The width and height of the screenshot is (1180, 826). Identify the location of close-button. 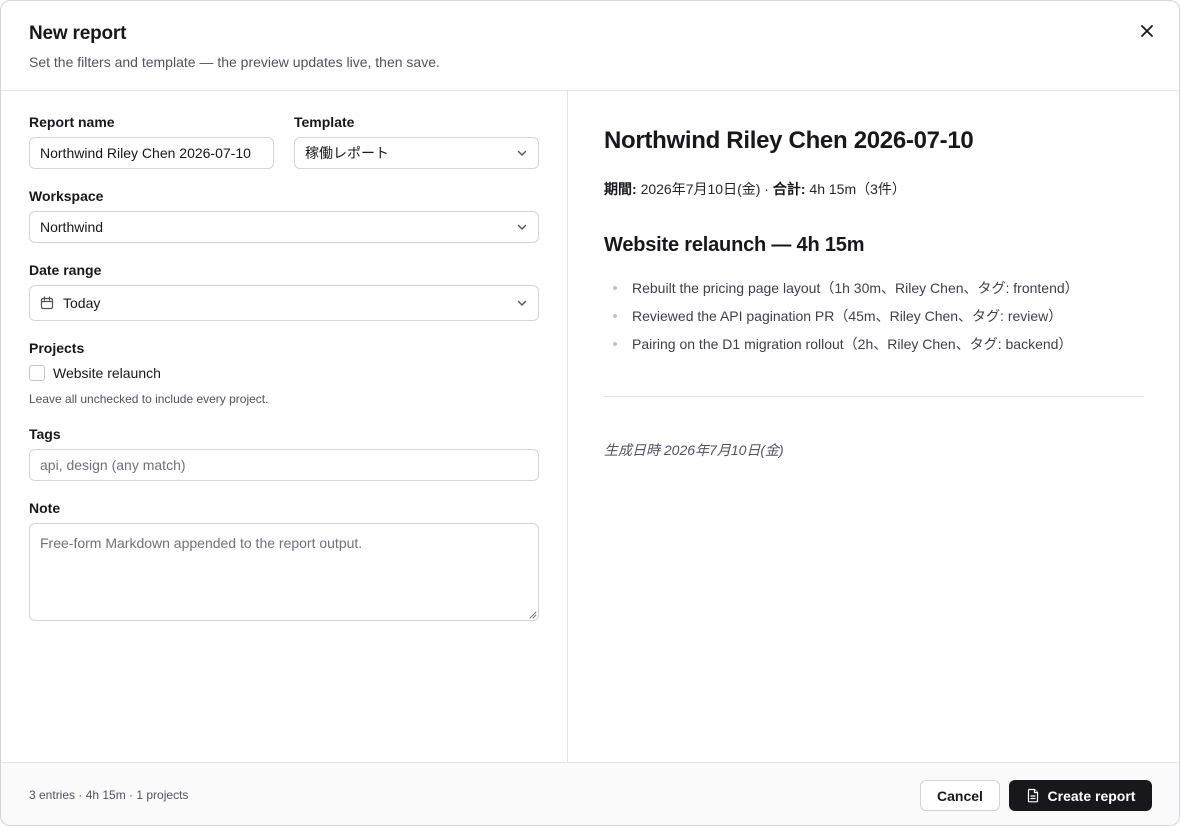
(1147, 31).